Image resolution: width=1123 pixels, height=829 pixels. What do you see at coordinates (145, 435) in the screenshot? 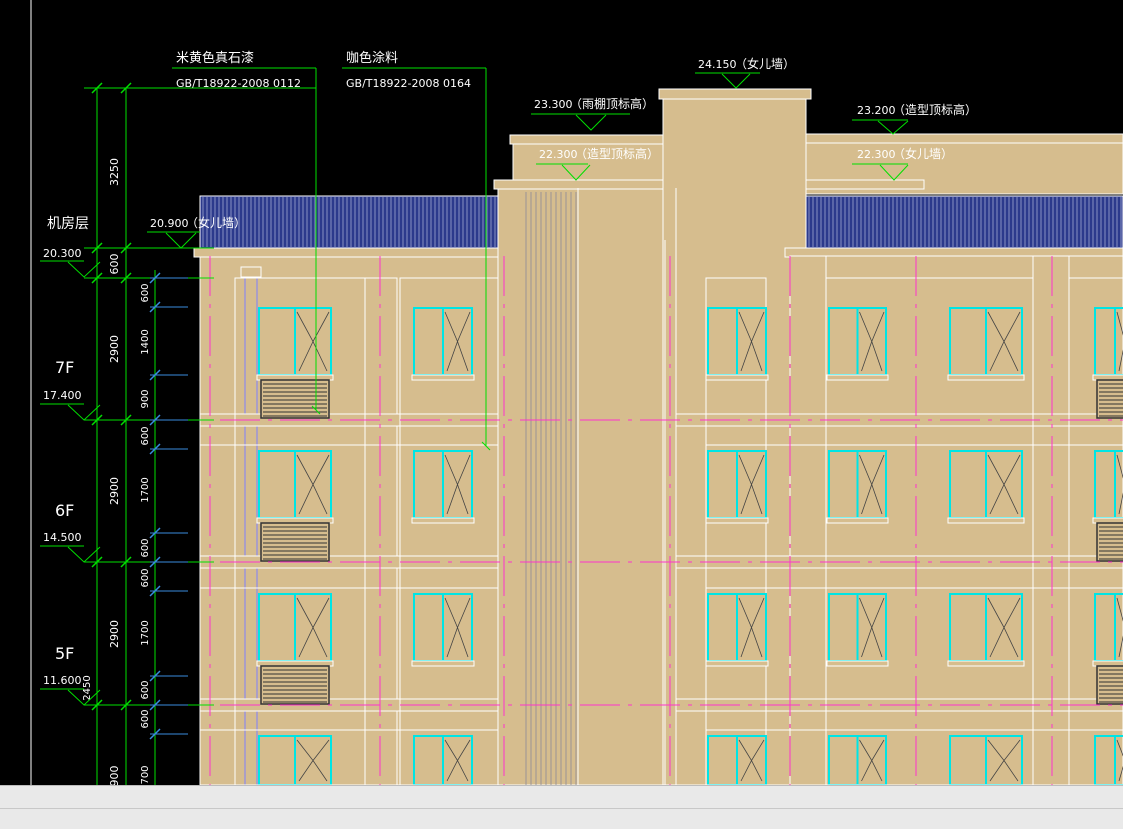
I see `inner-dim-3: 600` at bounding box center [145, 435].